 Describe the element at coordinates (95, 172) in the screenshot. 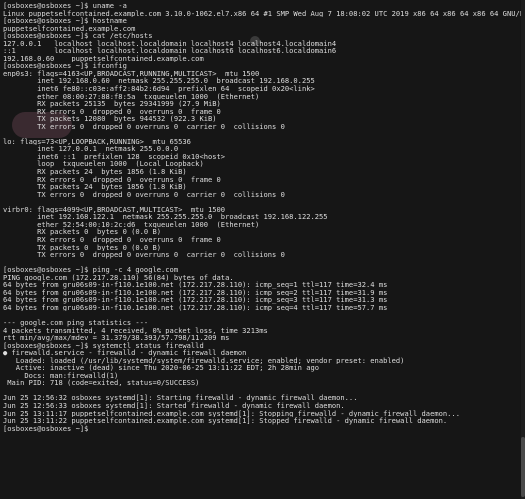

I see `output-line: RX packets 24 bytes 1856 (1.8 KiB)` at that location.